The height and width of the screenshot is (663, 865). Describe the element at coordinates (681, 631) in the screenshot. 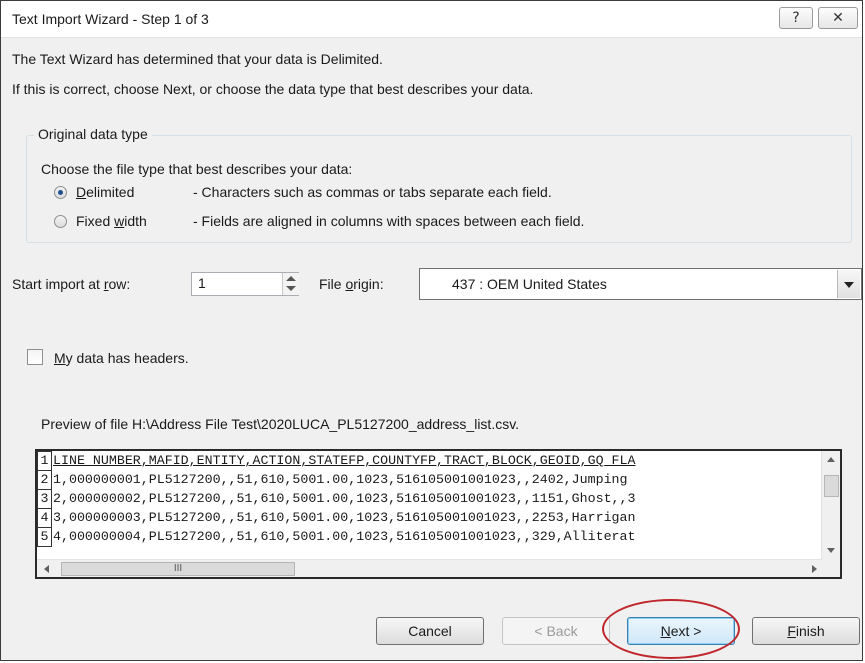

I see `next-button: Next >` at that location.